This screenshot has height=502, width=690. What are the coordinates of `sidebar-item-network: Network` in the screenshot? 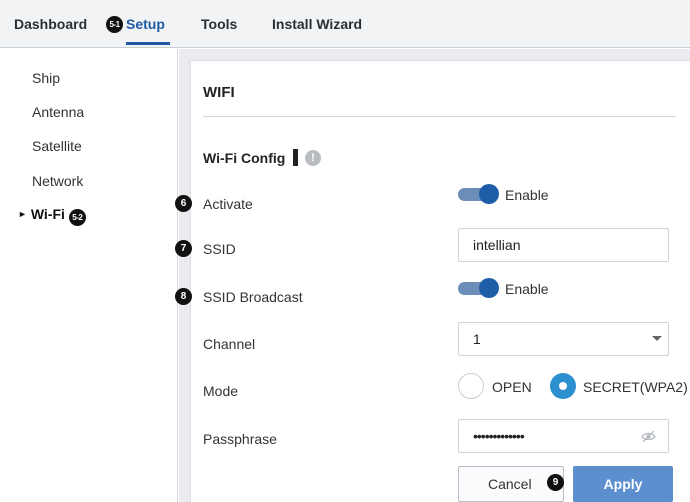 It's located at (57, 181).